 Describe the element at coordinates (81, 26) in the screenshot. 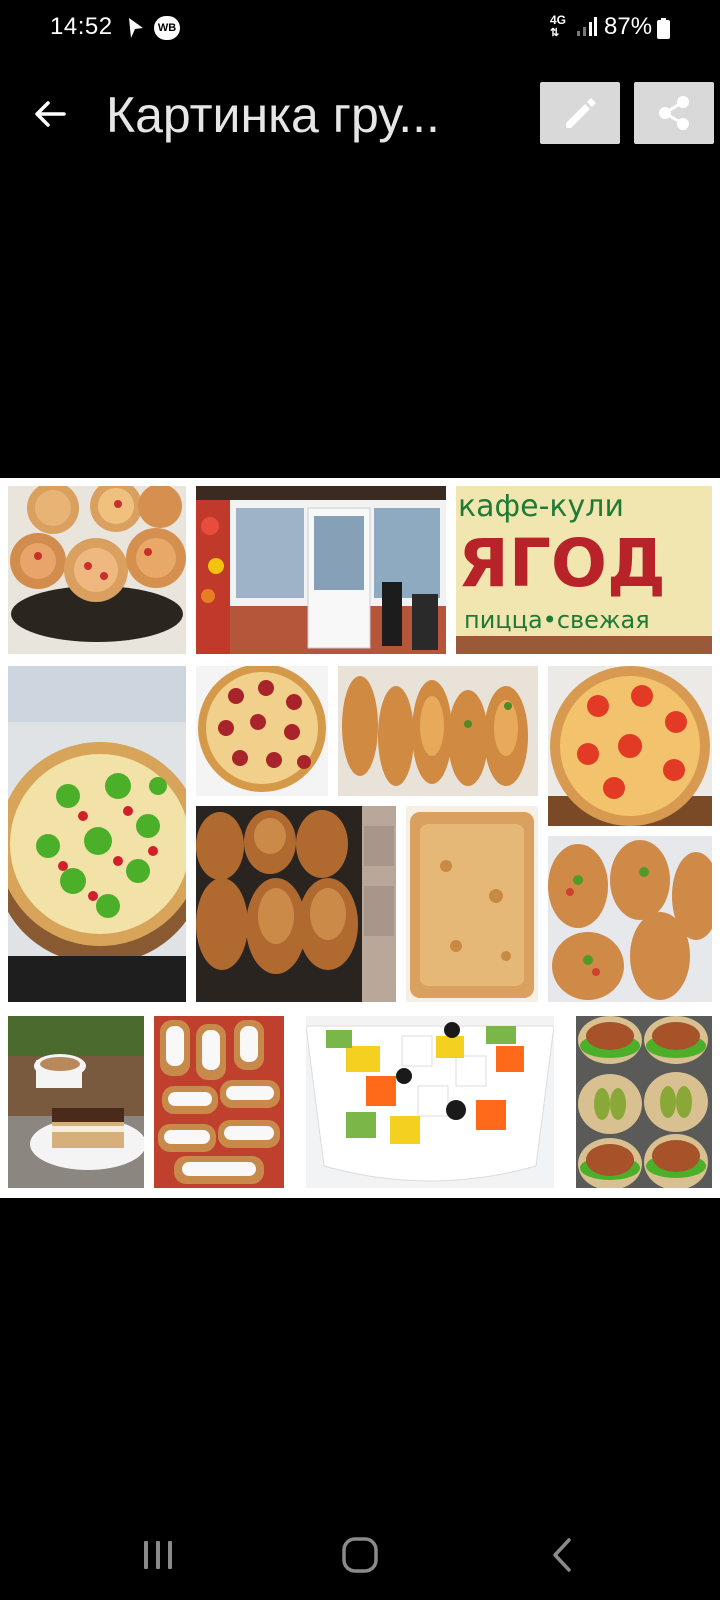

I see `status-time: 14:52` at that location.